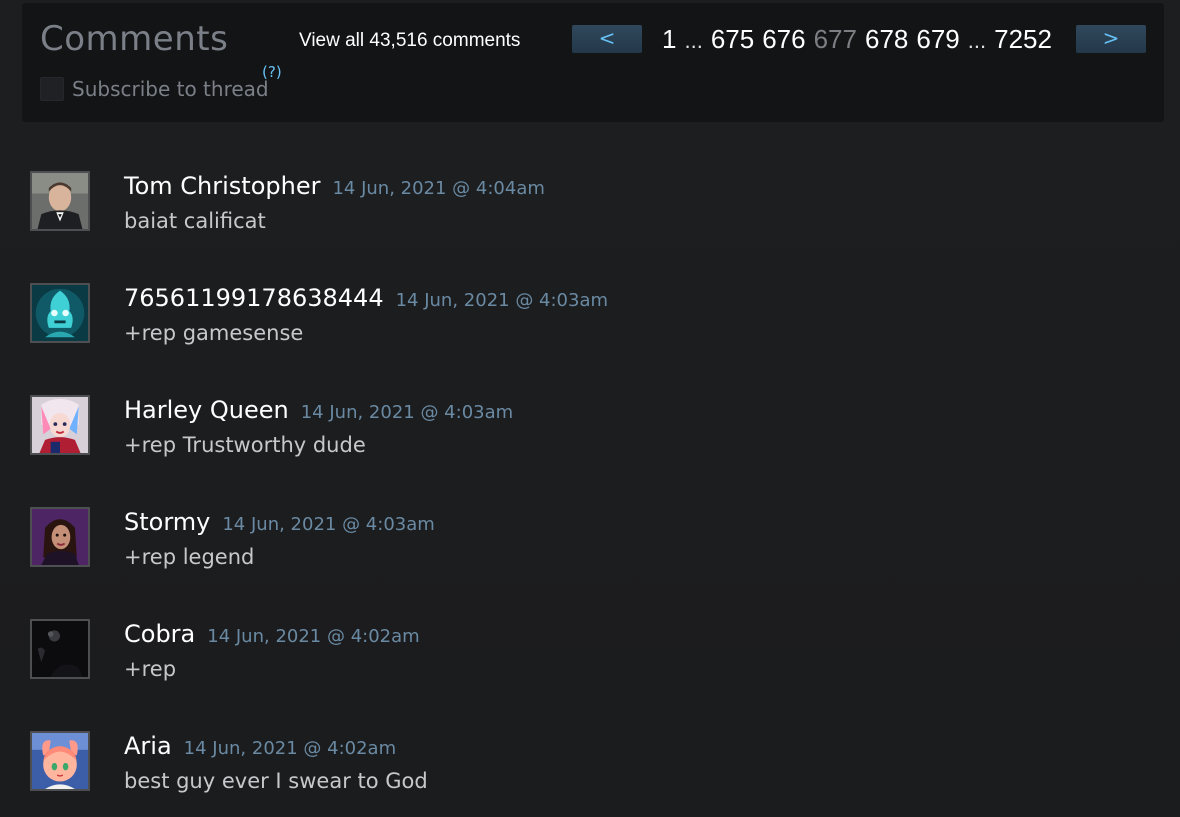  I want to click on author-name: Harley Queen, so click(206, 410).